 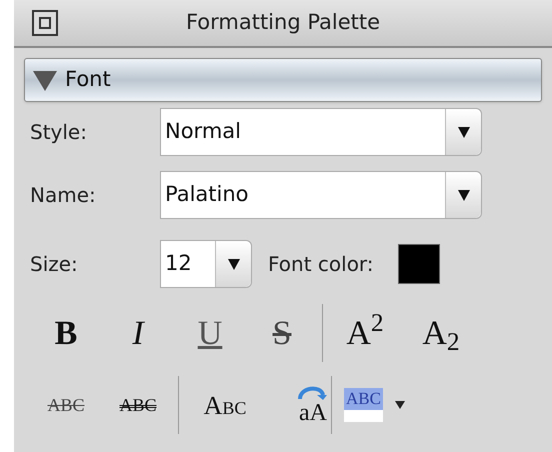 What do you see at coordinates (66, 333) in the screenshot?
I see `bold-button: B` at bounding box center [66, 333].